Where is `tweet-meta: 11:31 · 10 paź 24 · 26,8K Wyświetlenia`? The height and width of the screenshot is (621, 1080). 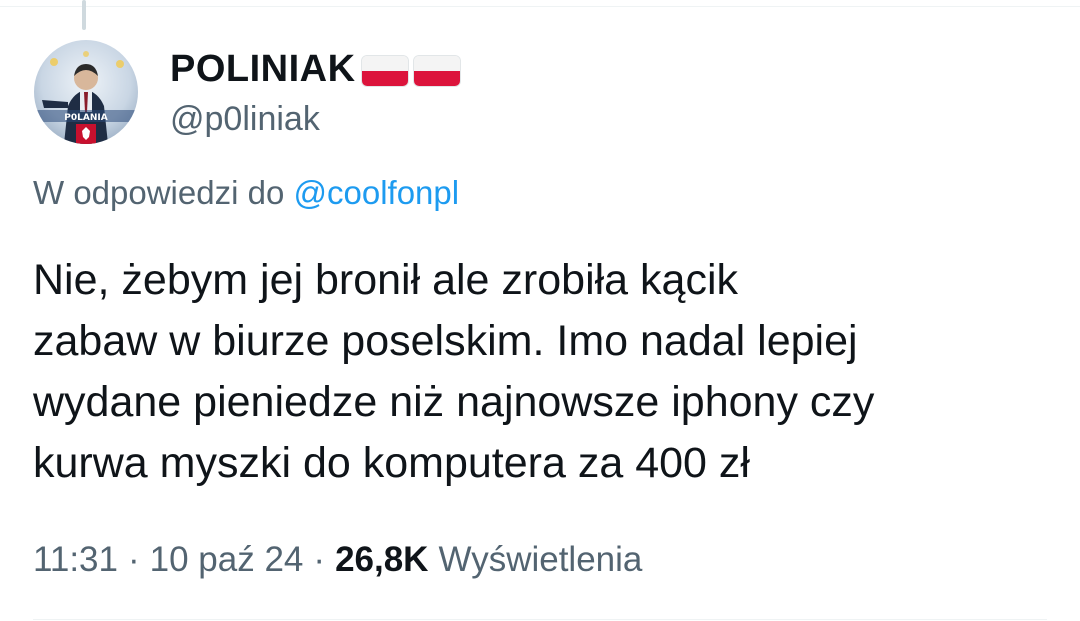
tweet-meta: 11:31 · 10 paź 24 · 26,8K Wyświetlenia is located at coordinates (337, 560).